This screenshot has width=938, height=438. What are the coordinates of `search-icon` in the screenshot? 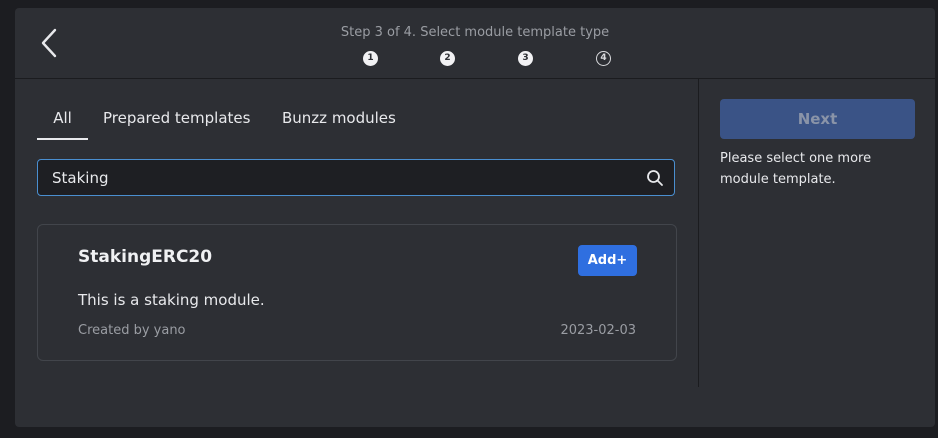 It's located at (655, 178).